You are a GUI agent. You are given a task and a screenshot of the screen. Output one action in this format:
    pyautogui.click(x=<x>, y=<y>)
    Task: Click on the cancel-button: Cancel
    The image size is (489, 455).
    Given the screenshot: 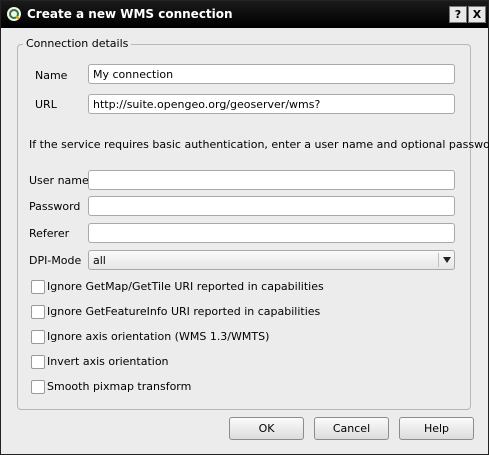 What is the action you would take?
    pyautogui.click(x=351, y=428)
    